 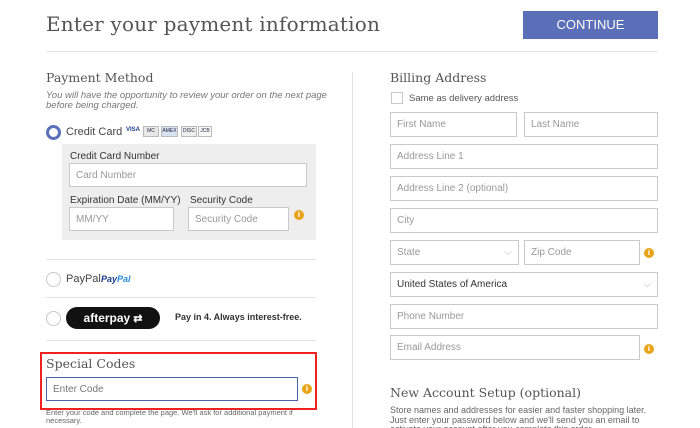 What do you see at coordinates (94, 132) in the screenshot?
I see `credit-card-label: Credit Card` at bounding box center [94, 132].